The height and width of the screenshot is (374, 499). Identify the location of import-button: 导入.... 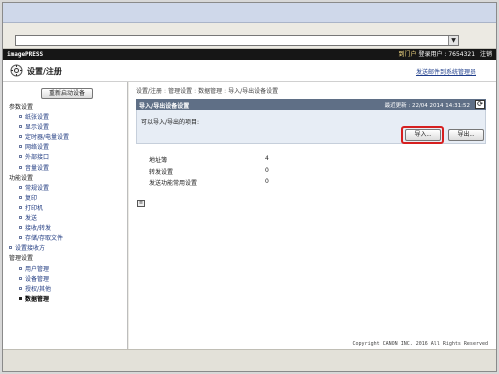
(423, 135).